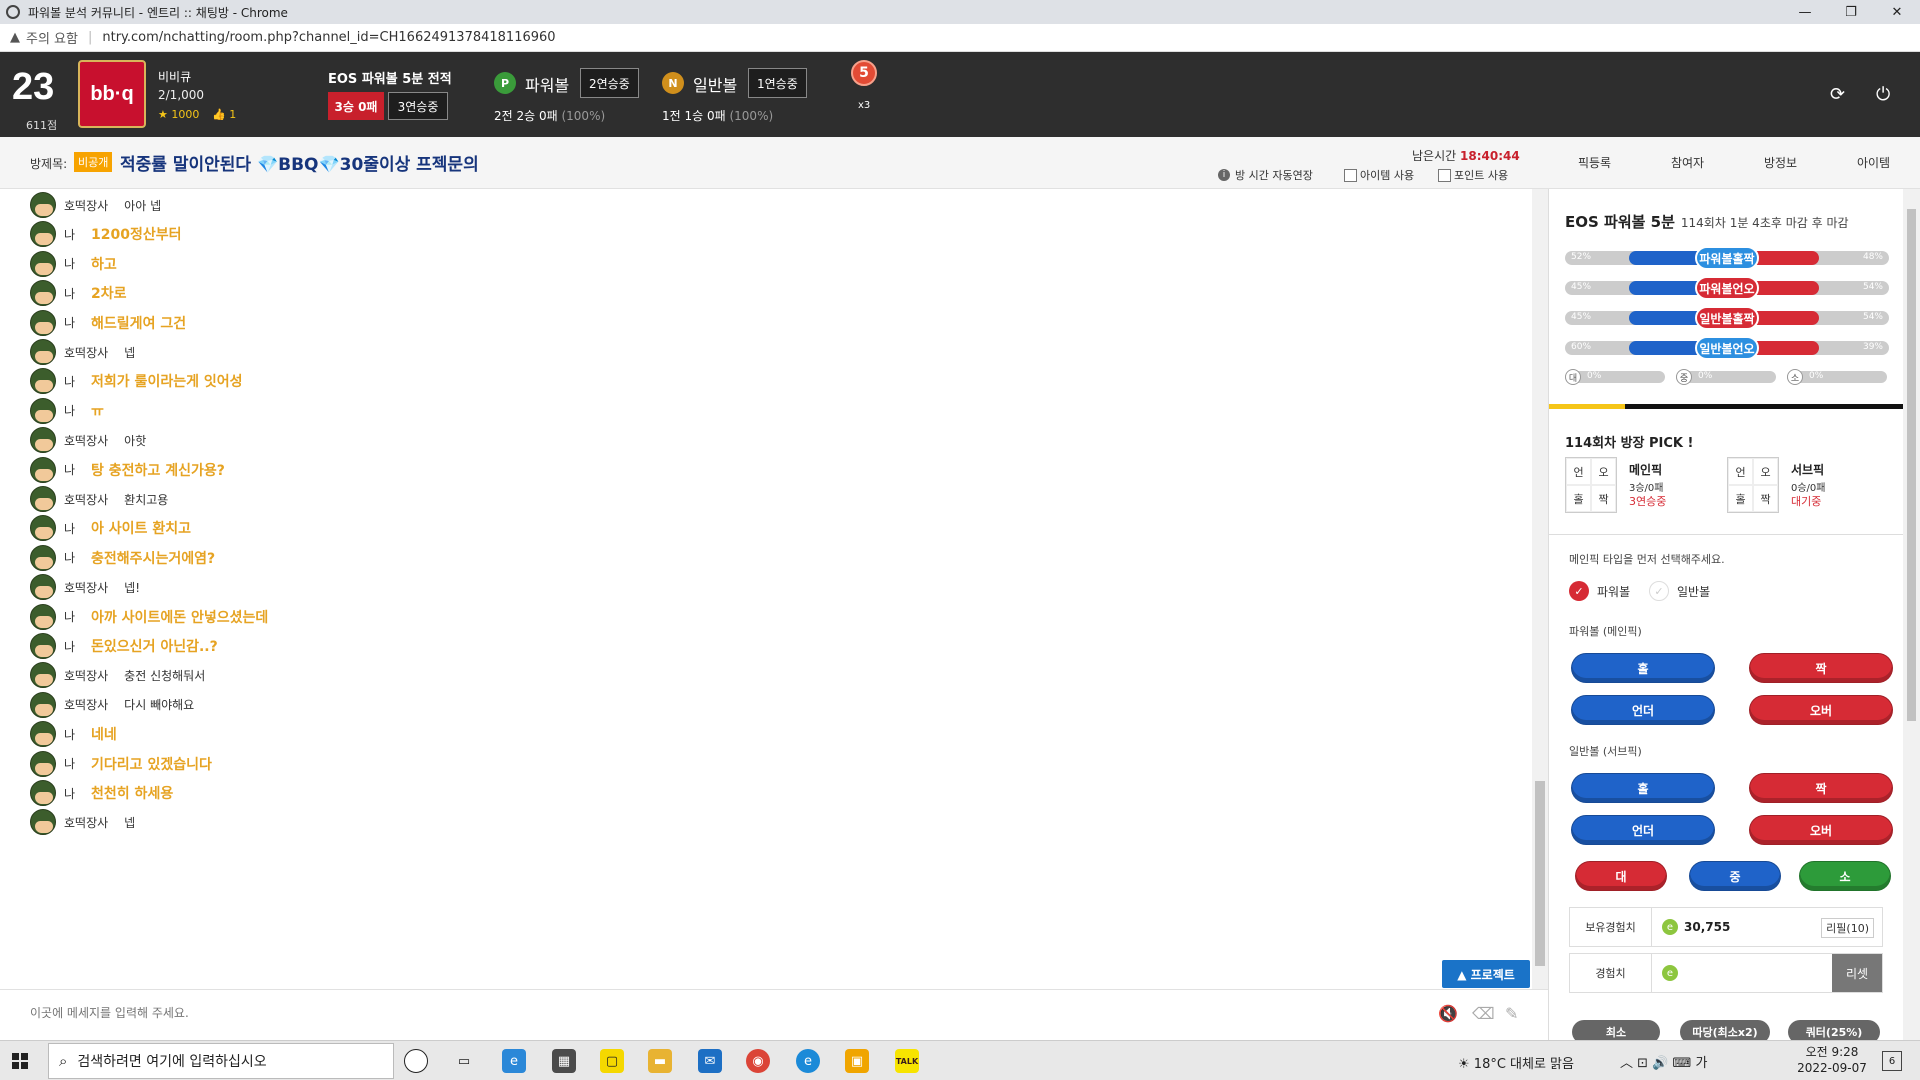  What do you see at coordinates (1486, 974) in the screenshot?
I see `protect-button: ▲ 프로젝트` at bounding box center [1486, 974].